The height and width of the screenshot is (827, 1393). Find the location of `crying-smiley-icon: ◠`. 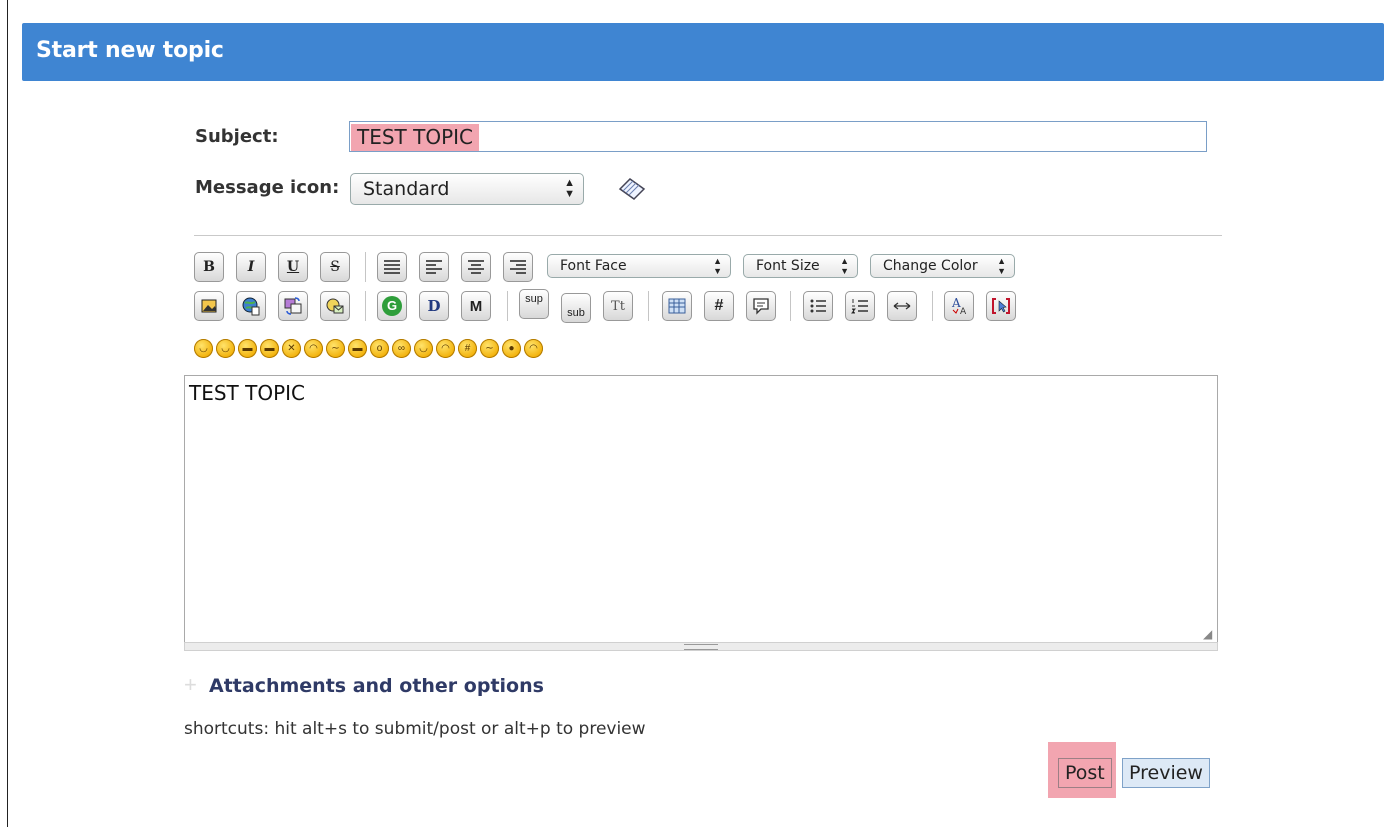

crying-smiley-icon: ◠ is located at coordinates (533, 348).